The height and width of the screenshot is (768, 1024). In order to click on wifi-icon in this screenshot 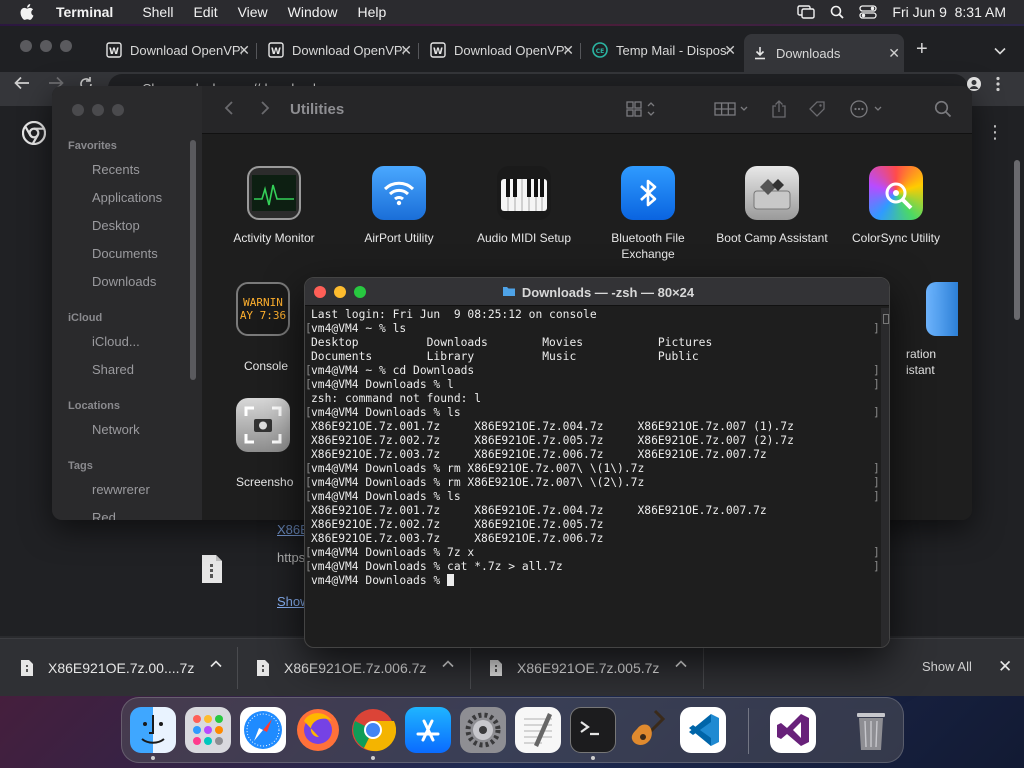, I will do `click(399, 193)`.